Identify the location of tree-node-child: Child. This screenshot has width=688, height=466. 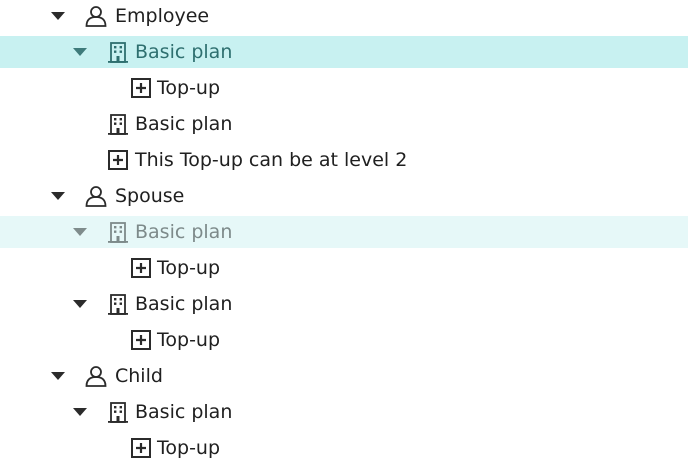
(344, 376).